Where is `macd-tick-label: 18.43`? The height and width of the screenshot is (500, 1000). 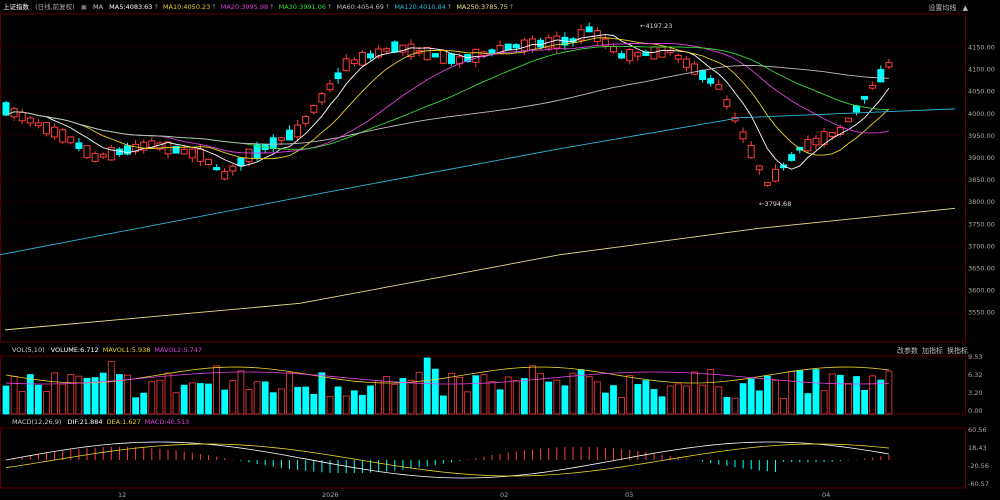
macd-tick-label: 18.43 is located at coordinates (977, 448).